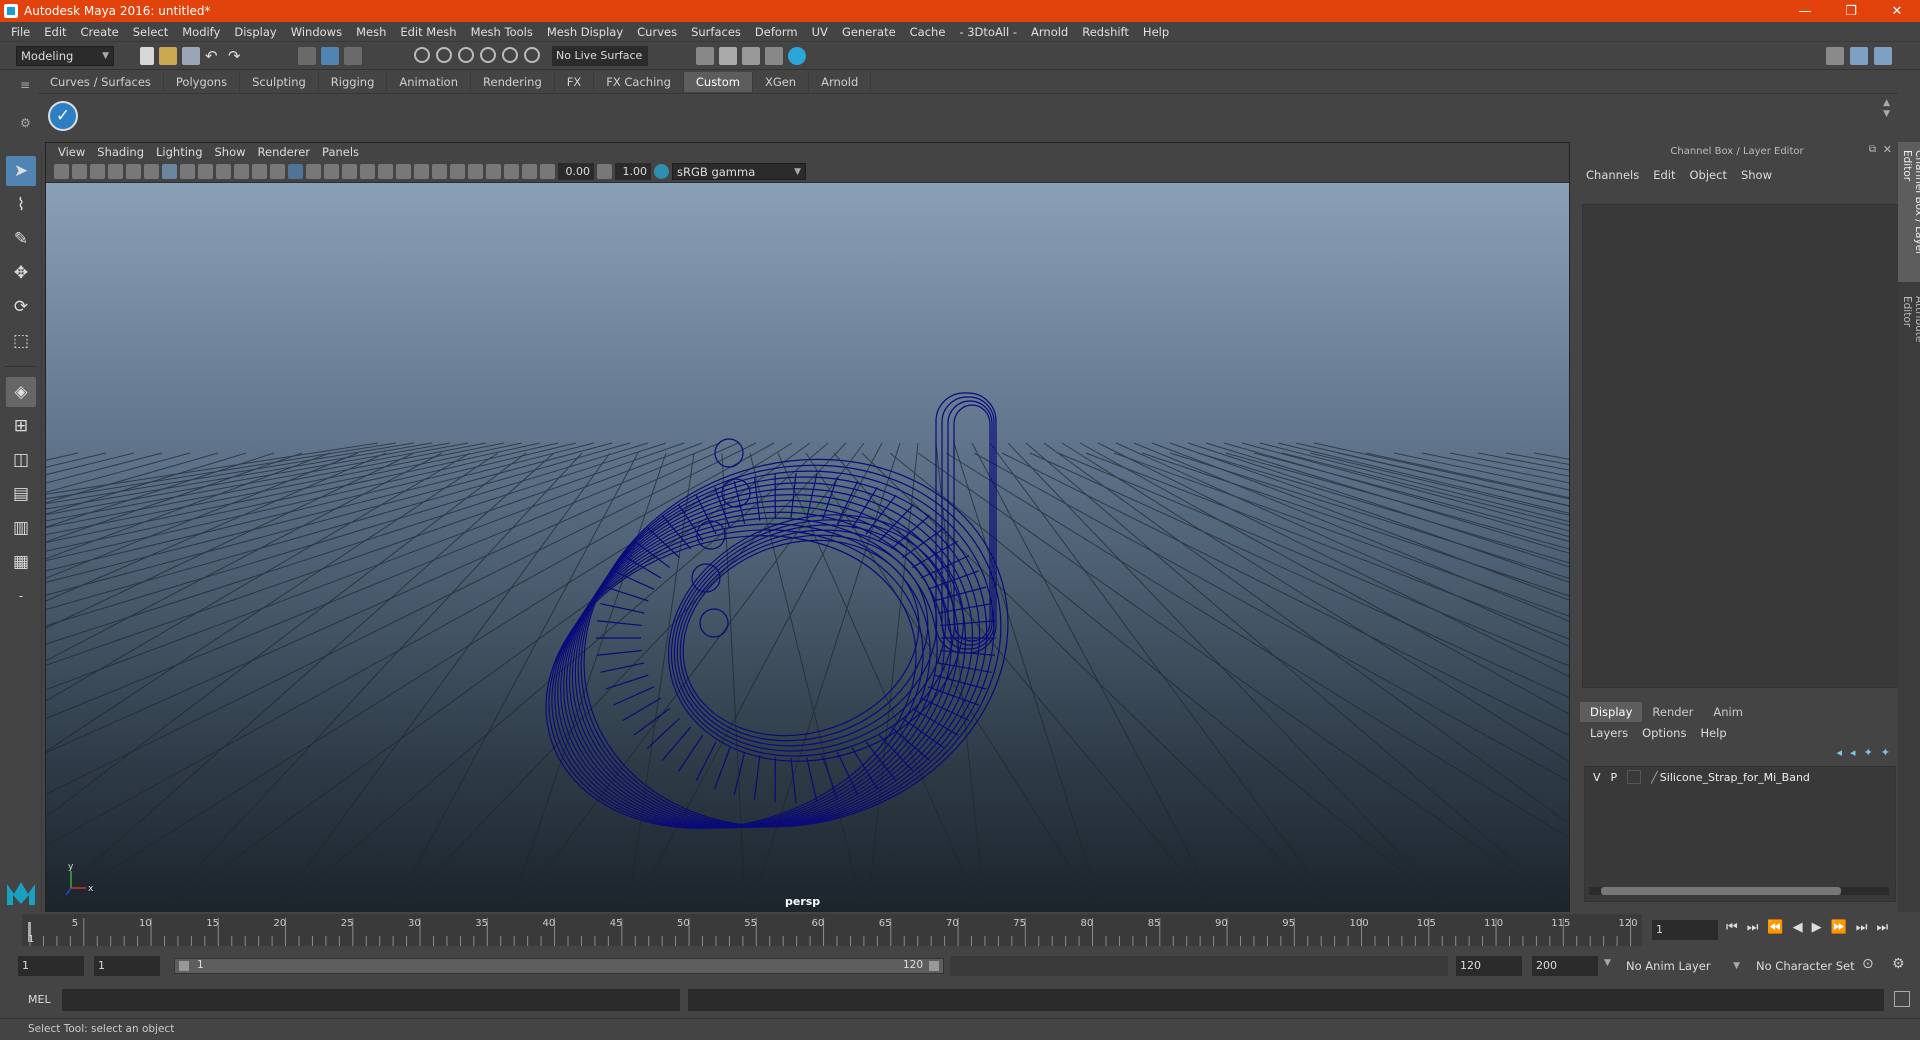 The height and width of the screenshot is (1040, 1920). Describe the element at coordinates (1882, 927) in the screenshot. I see `go-to-end-icon: ⏭` at that location.